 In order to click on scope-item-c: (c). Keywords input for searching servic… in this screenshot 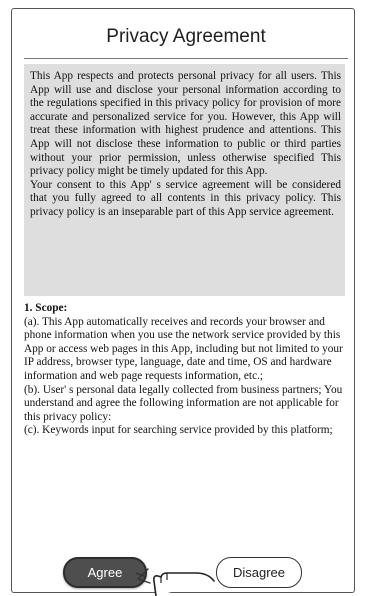, I will do `click(178, 430)`.